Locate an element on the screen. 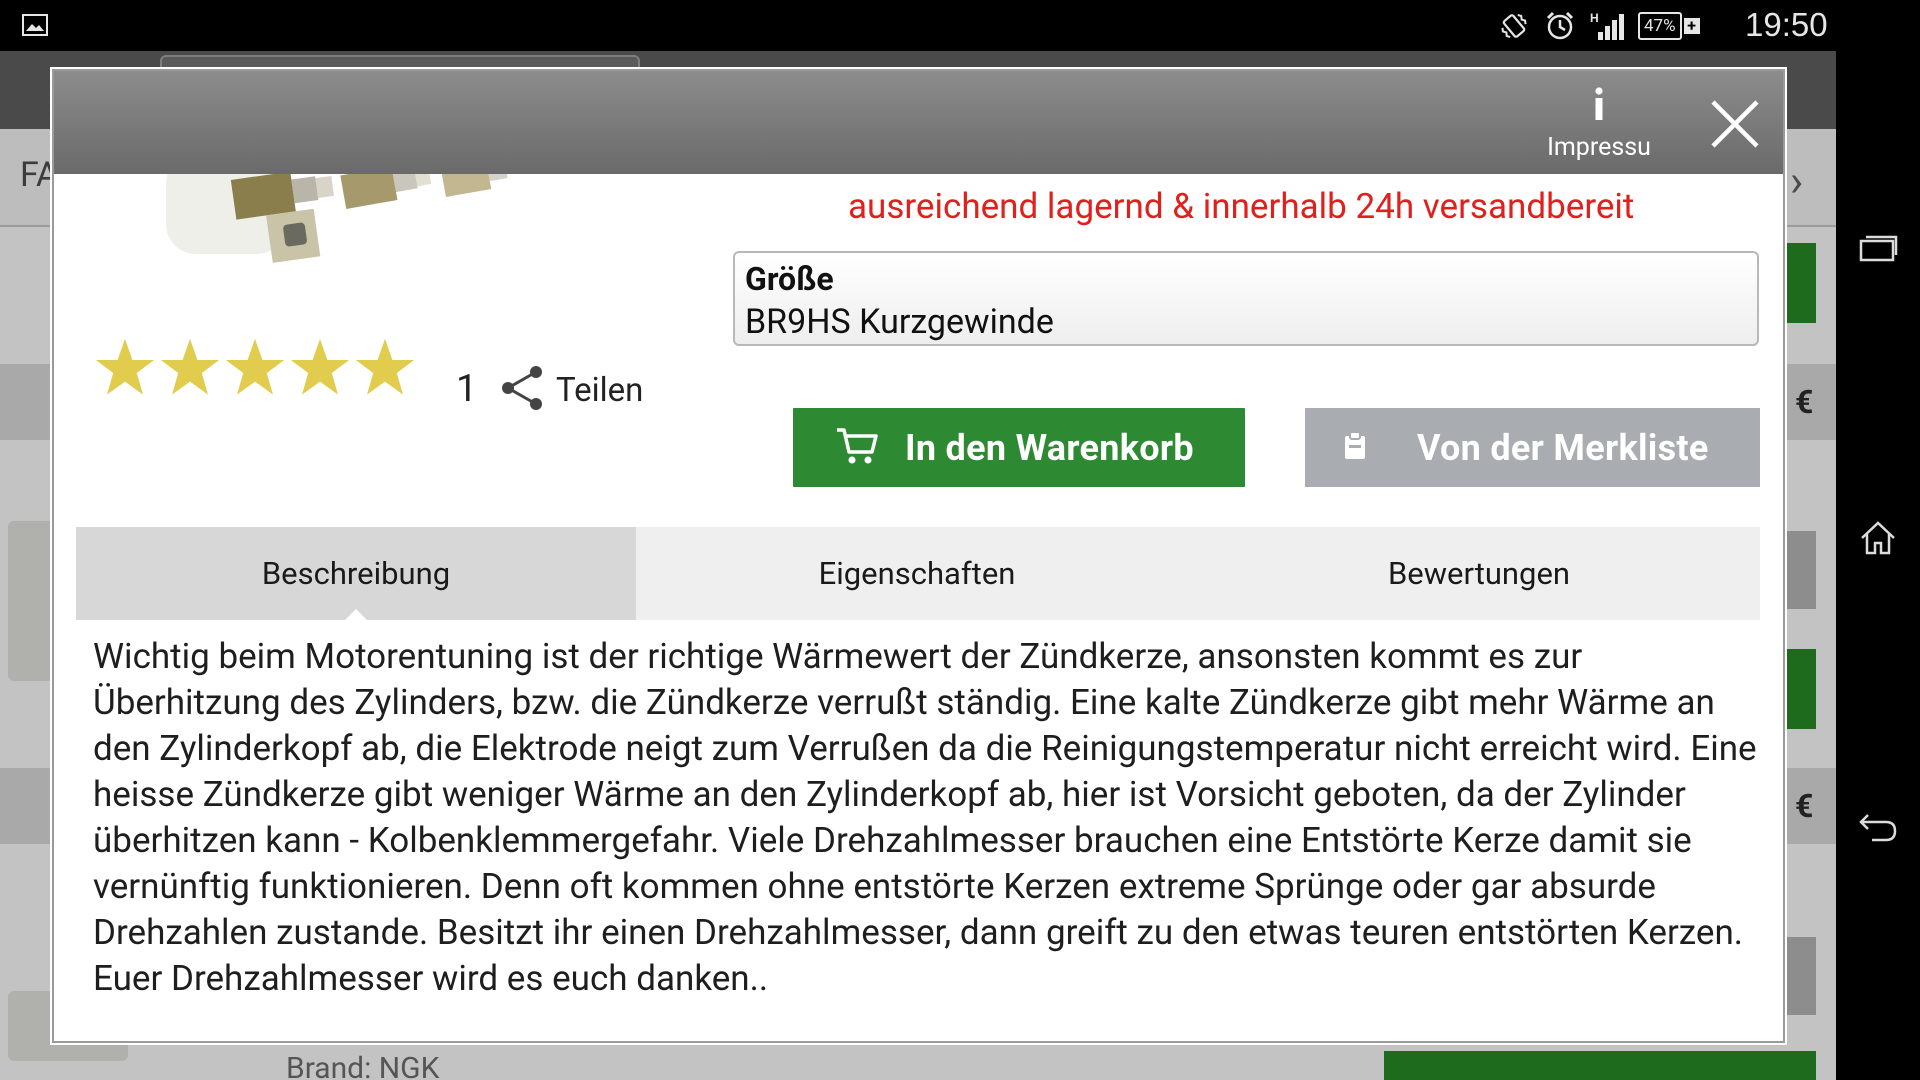 The height and width of the screenshot is (1080, 1920). tab-bewertungen: Bewertungen is located at coordinates (1479, 573).